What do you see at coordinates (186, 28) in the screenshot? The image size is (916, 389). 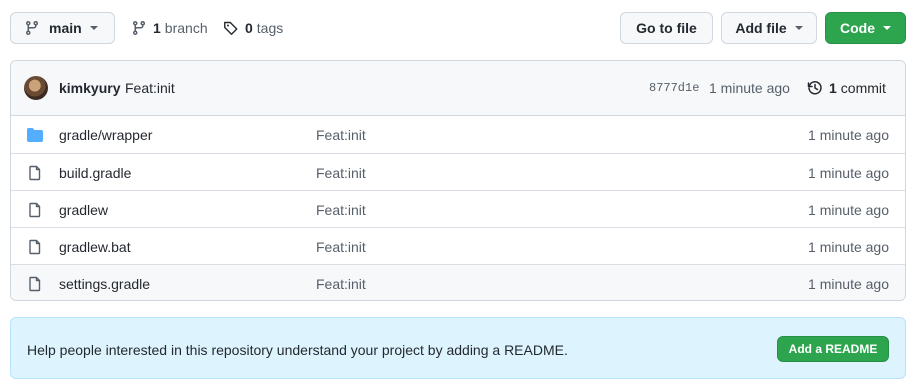 I see `branch-count-label: branch` at bounding box center [186, 28].